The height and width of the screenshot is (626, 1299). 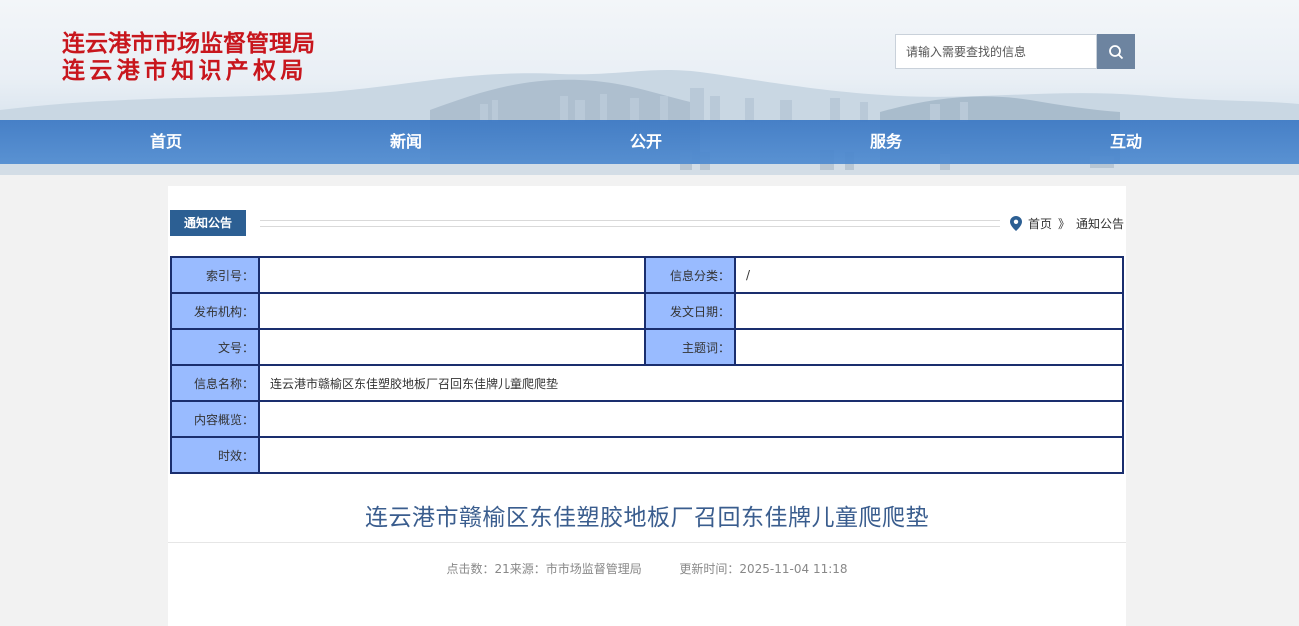 I want to click on table-row: 信息名称： 连云港市赣榆区东佳塑胶地板厂召回东佳牌儿童爬爬垫, so click(x=647, y=383).